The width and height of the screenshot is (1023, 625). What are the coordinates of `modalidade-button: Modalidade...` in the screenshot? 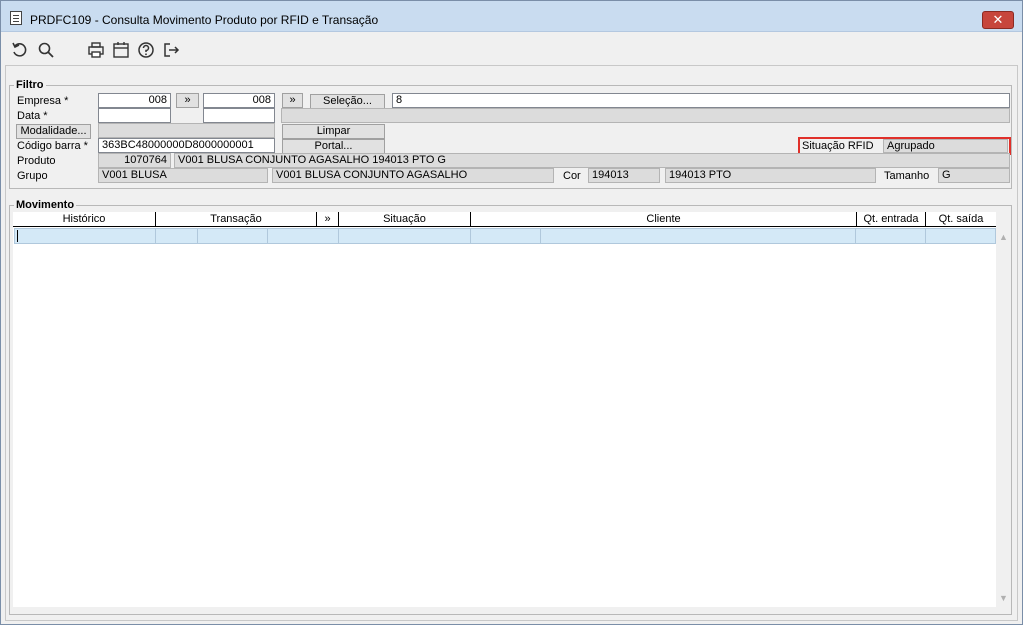 It's located at (53, 131).